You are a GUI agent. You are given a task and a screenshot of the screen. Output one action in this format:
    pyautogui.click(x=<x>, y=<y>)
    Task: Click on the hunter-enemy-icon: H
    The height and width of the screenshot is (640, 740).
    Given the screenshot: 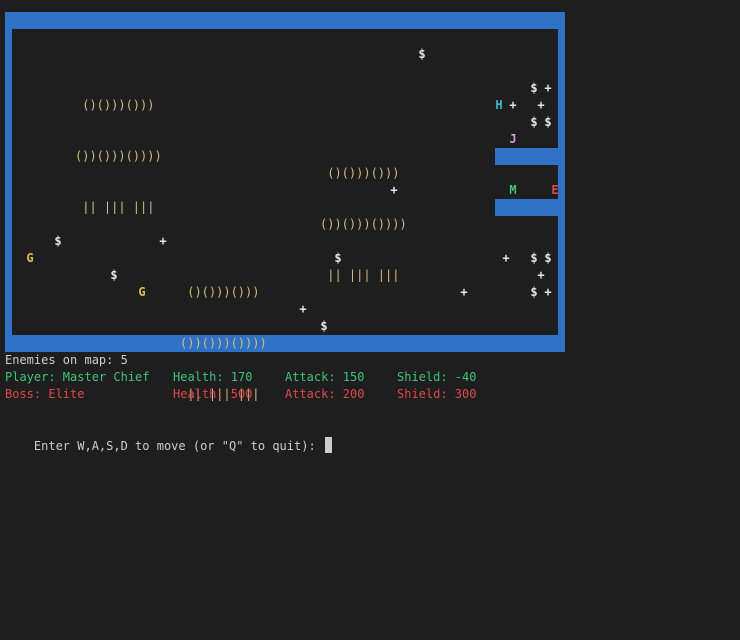 What is the action you would take?
    pyautogui.click(x=499, y=105)
    